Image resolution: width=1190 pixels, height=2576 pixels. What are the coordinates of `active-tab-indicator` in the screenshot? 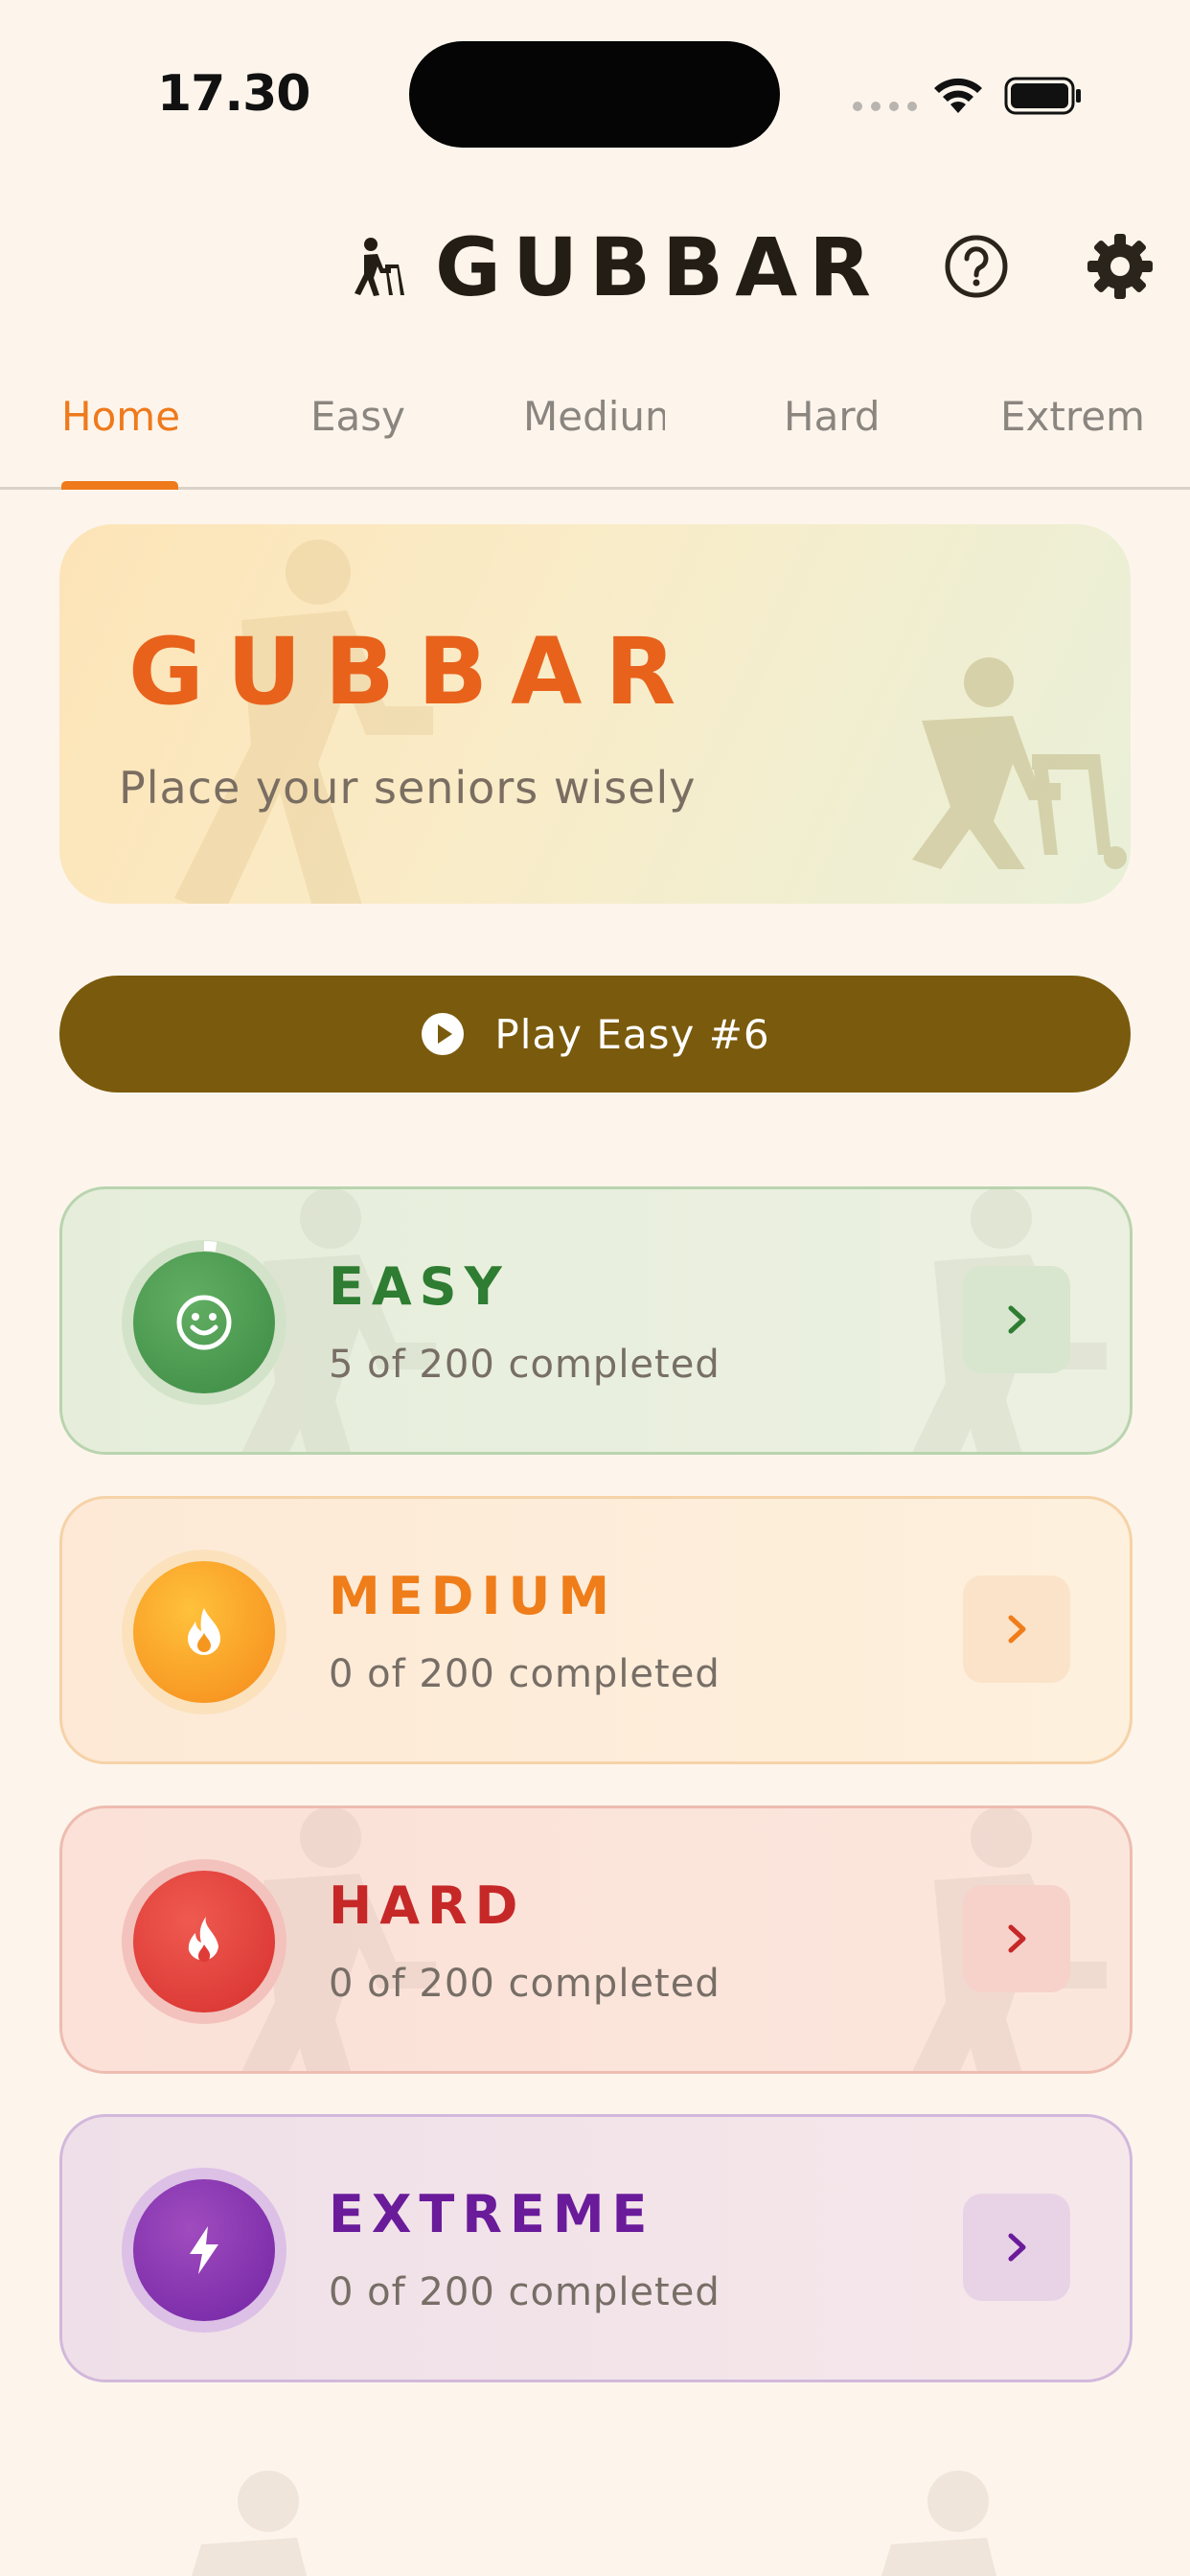 It's located at (120, 485).